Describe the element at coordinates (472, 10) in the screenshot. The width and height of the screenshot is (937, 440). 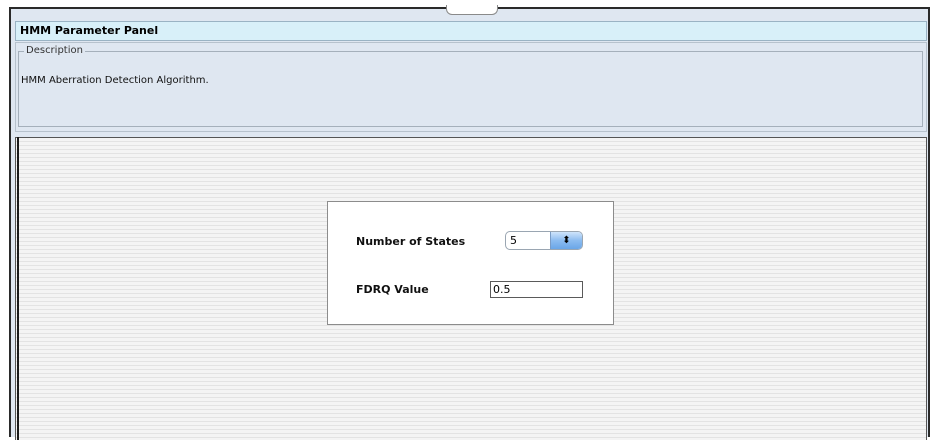
I see `drag-handle` at that location.